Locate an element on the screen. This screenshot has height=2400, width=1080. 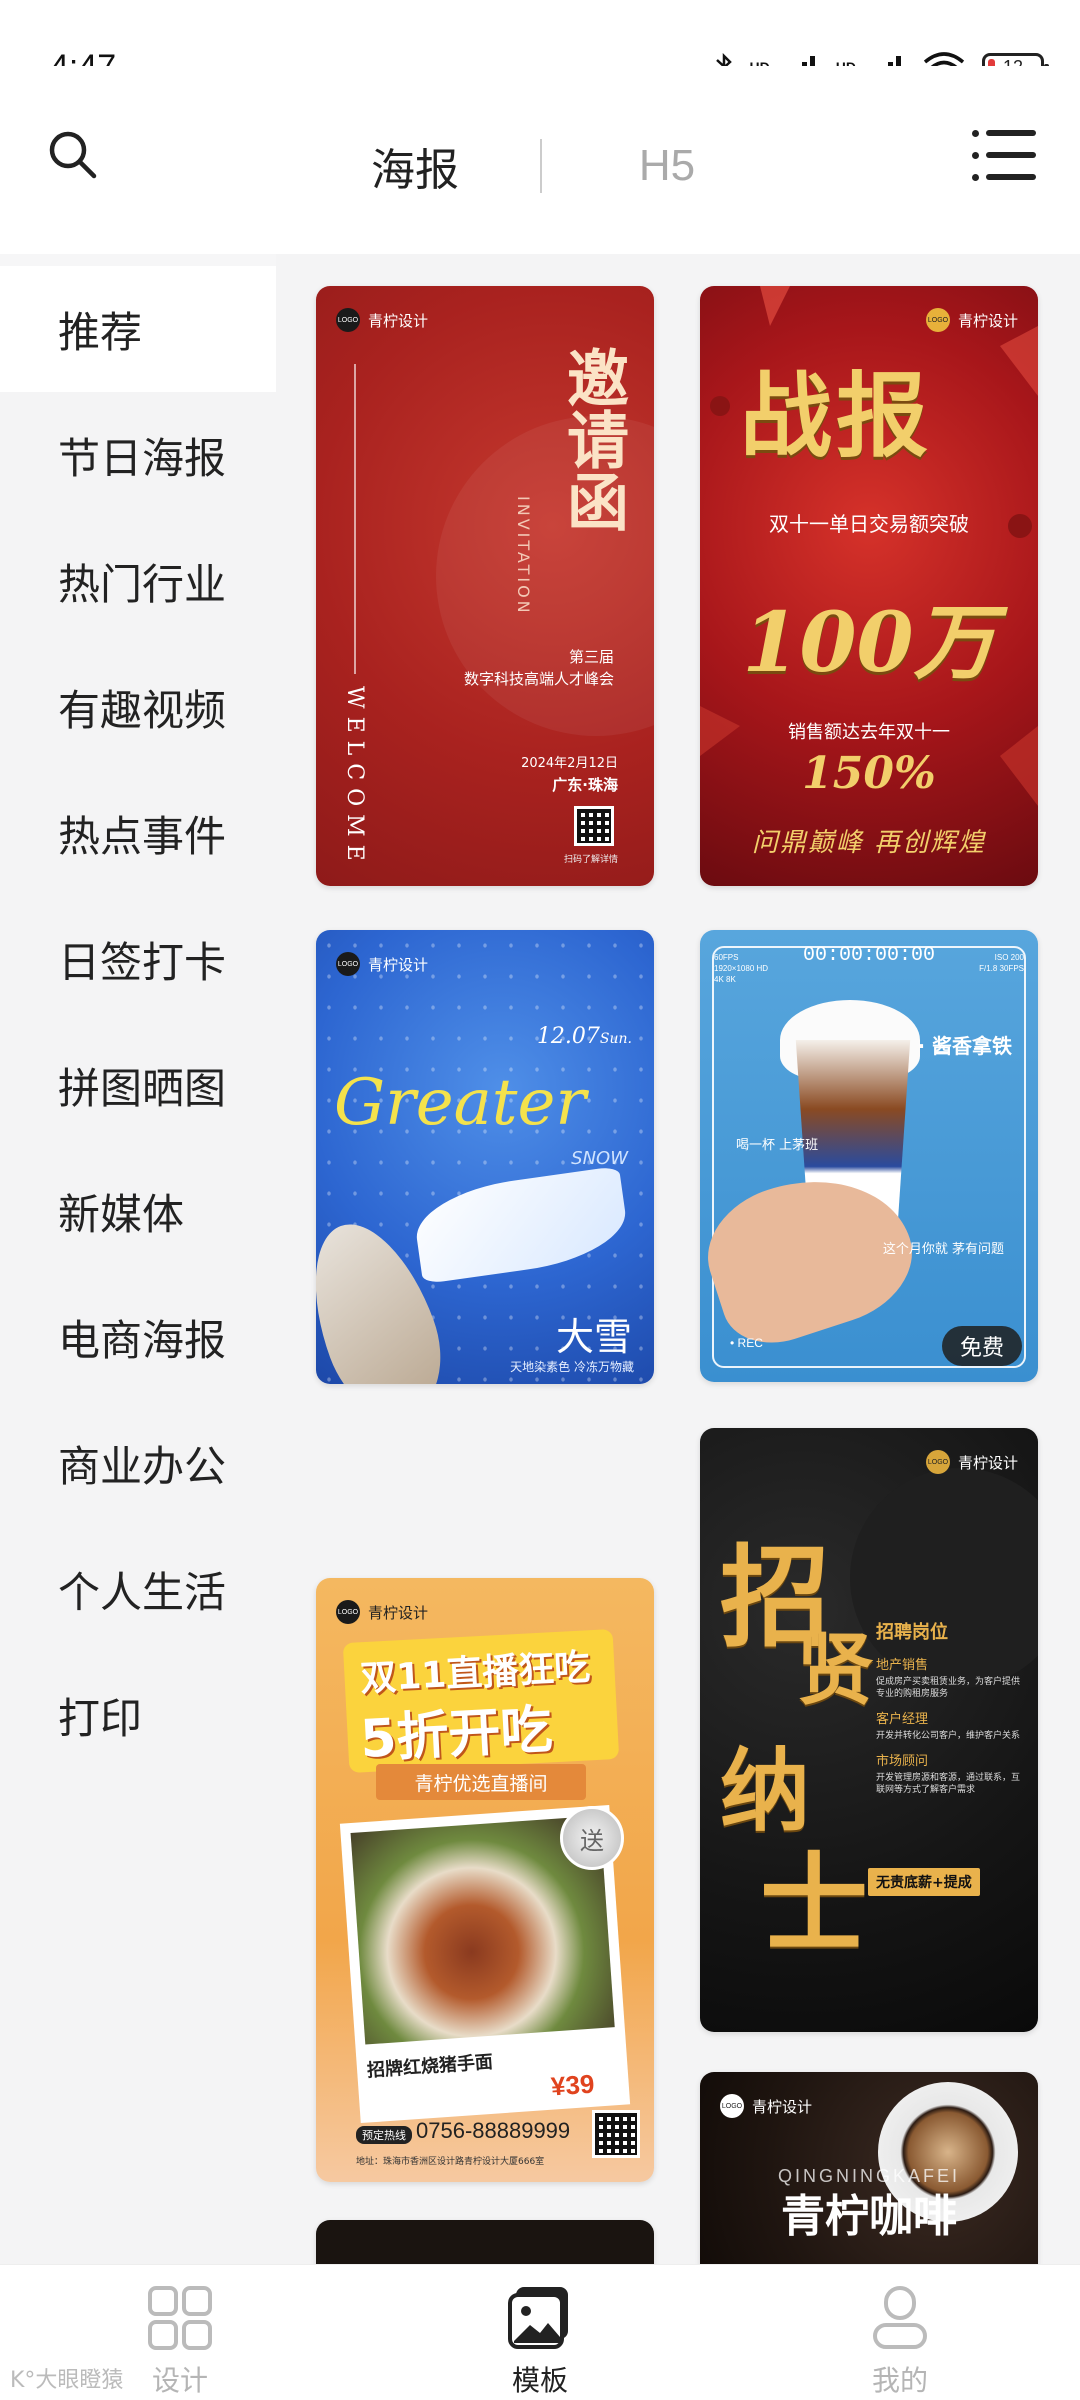
free-badge: 免费 is located at coordinates (981, 1346).